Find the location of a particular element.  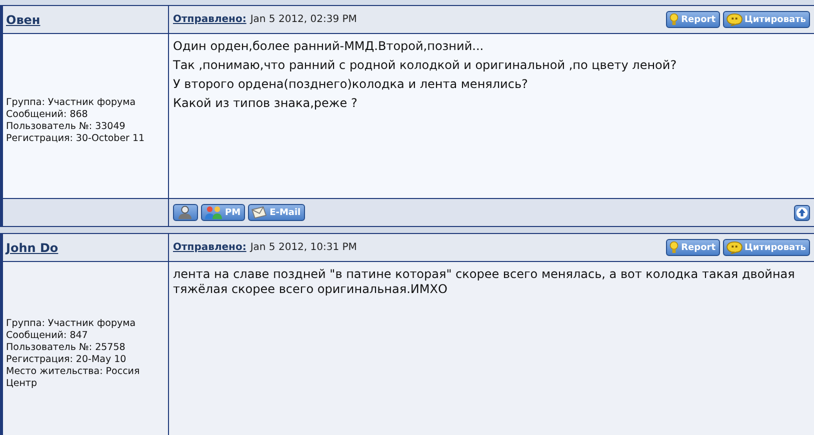

author-link: Овен is located at coordinates (23, 19).